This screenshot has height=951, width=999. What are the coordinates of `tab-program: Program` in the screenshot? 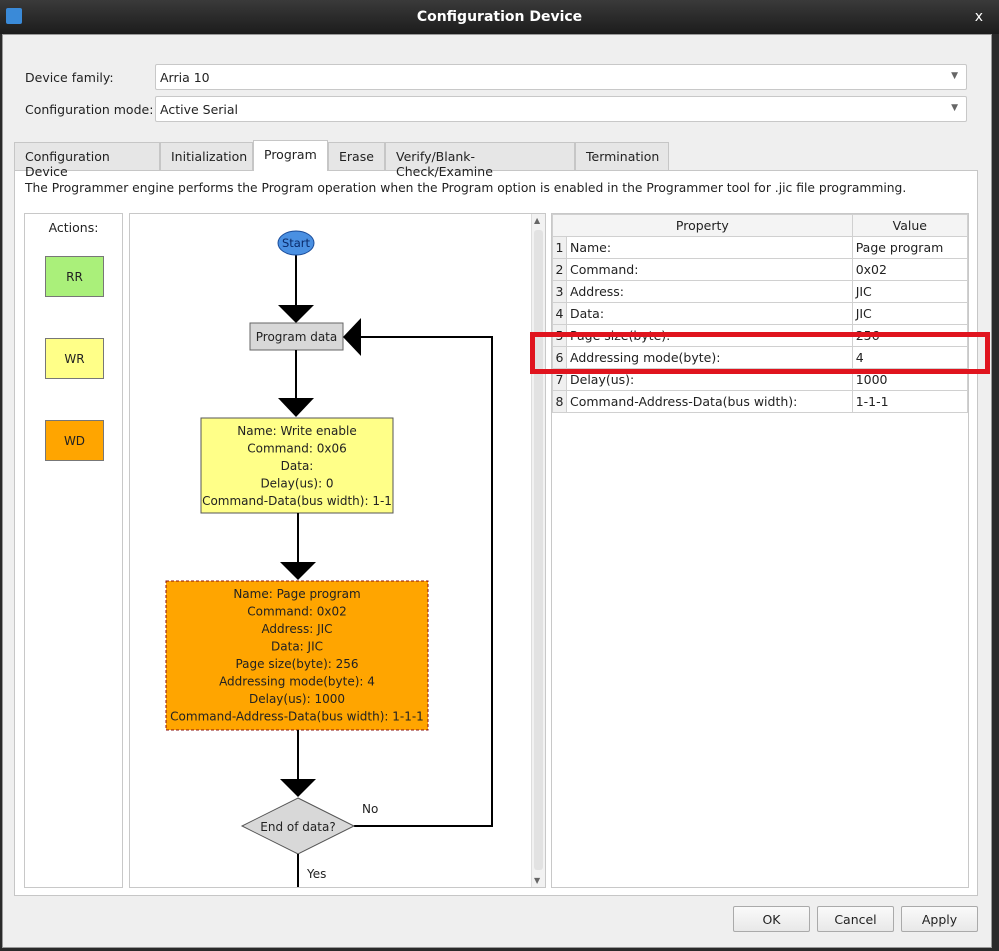 It's located at (290, 155).